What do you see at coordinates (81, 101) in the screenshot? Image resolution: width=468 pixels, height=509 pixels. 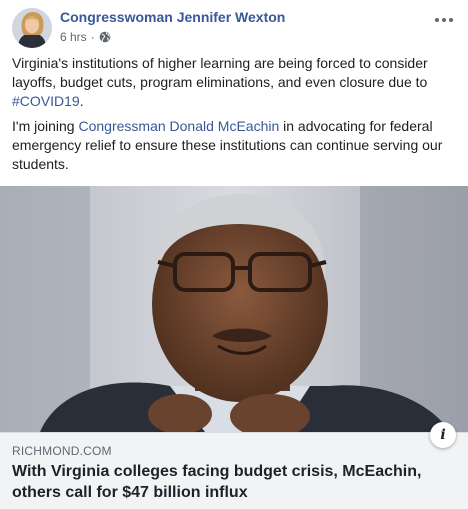 I see `paragraph-1-end: .` at bounding box center [81, 101].